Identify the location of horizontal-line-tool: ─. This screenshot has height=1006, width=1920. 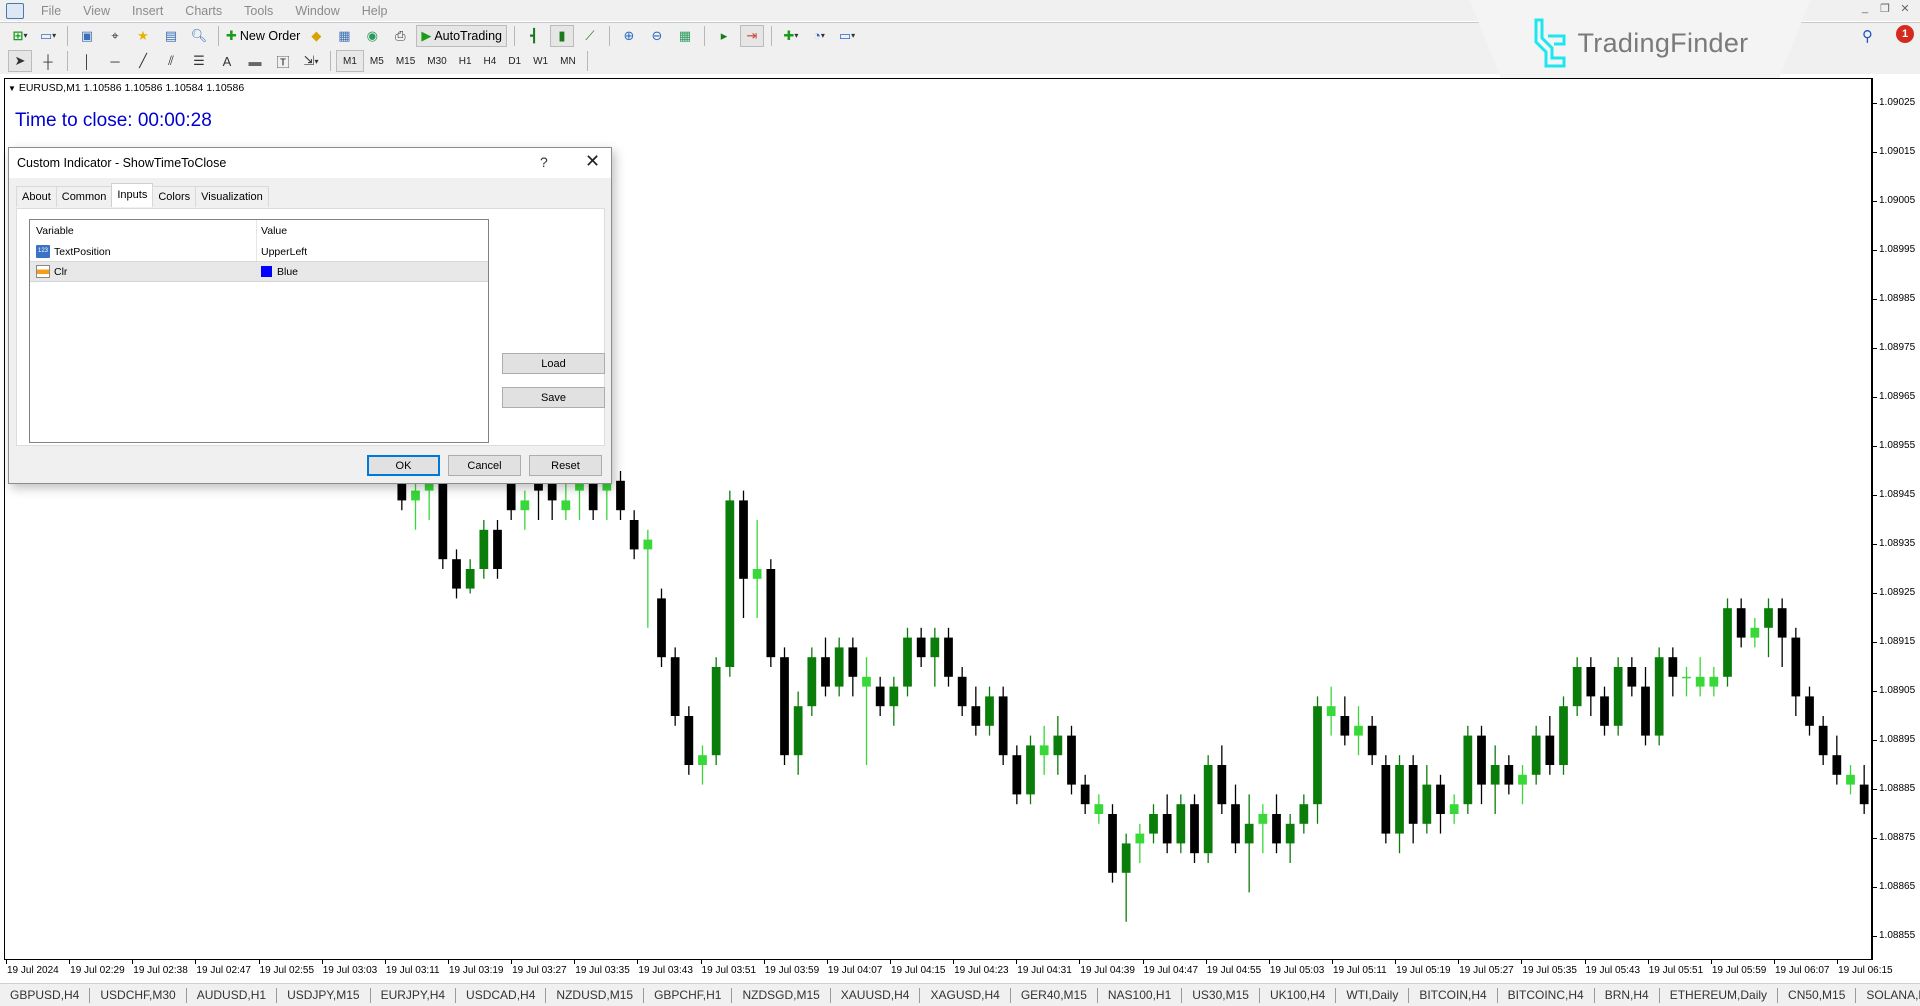
(115, 61).